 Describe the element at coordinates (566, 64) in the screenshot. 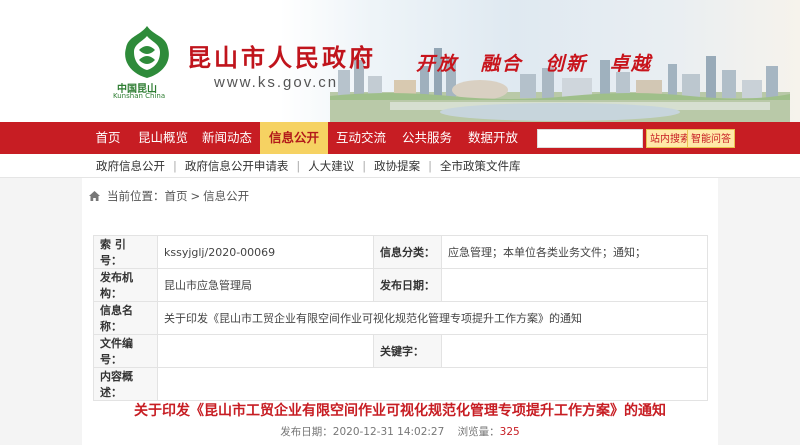

I see `slogan-word: 创新` at that location.